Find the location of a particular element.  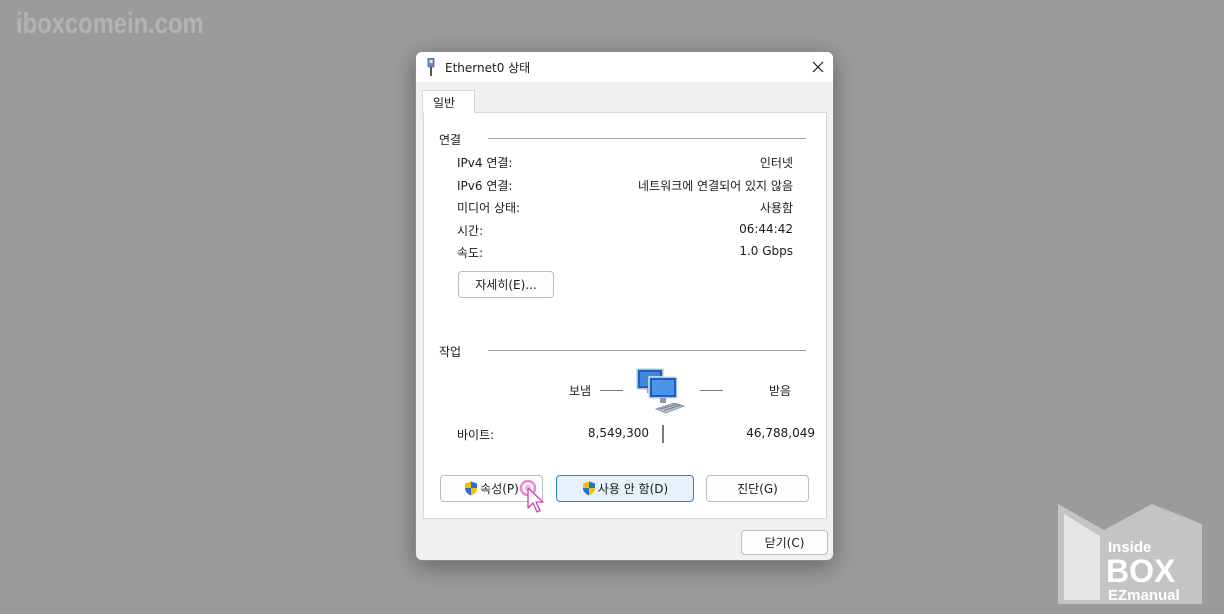

network-cable-icon is located at coordinates (431, 67).